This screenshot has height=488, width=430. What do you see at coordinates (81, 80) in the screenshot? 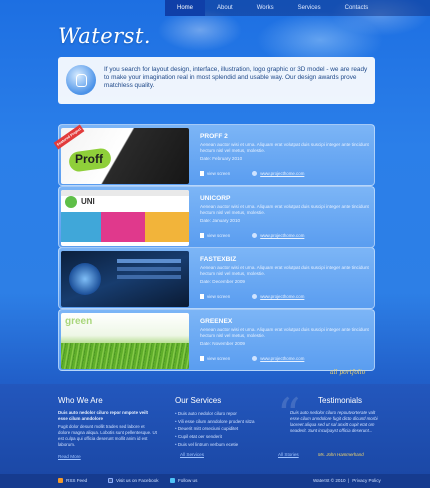
I see `lightbulb-icon` at bounding box center [81, 80].